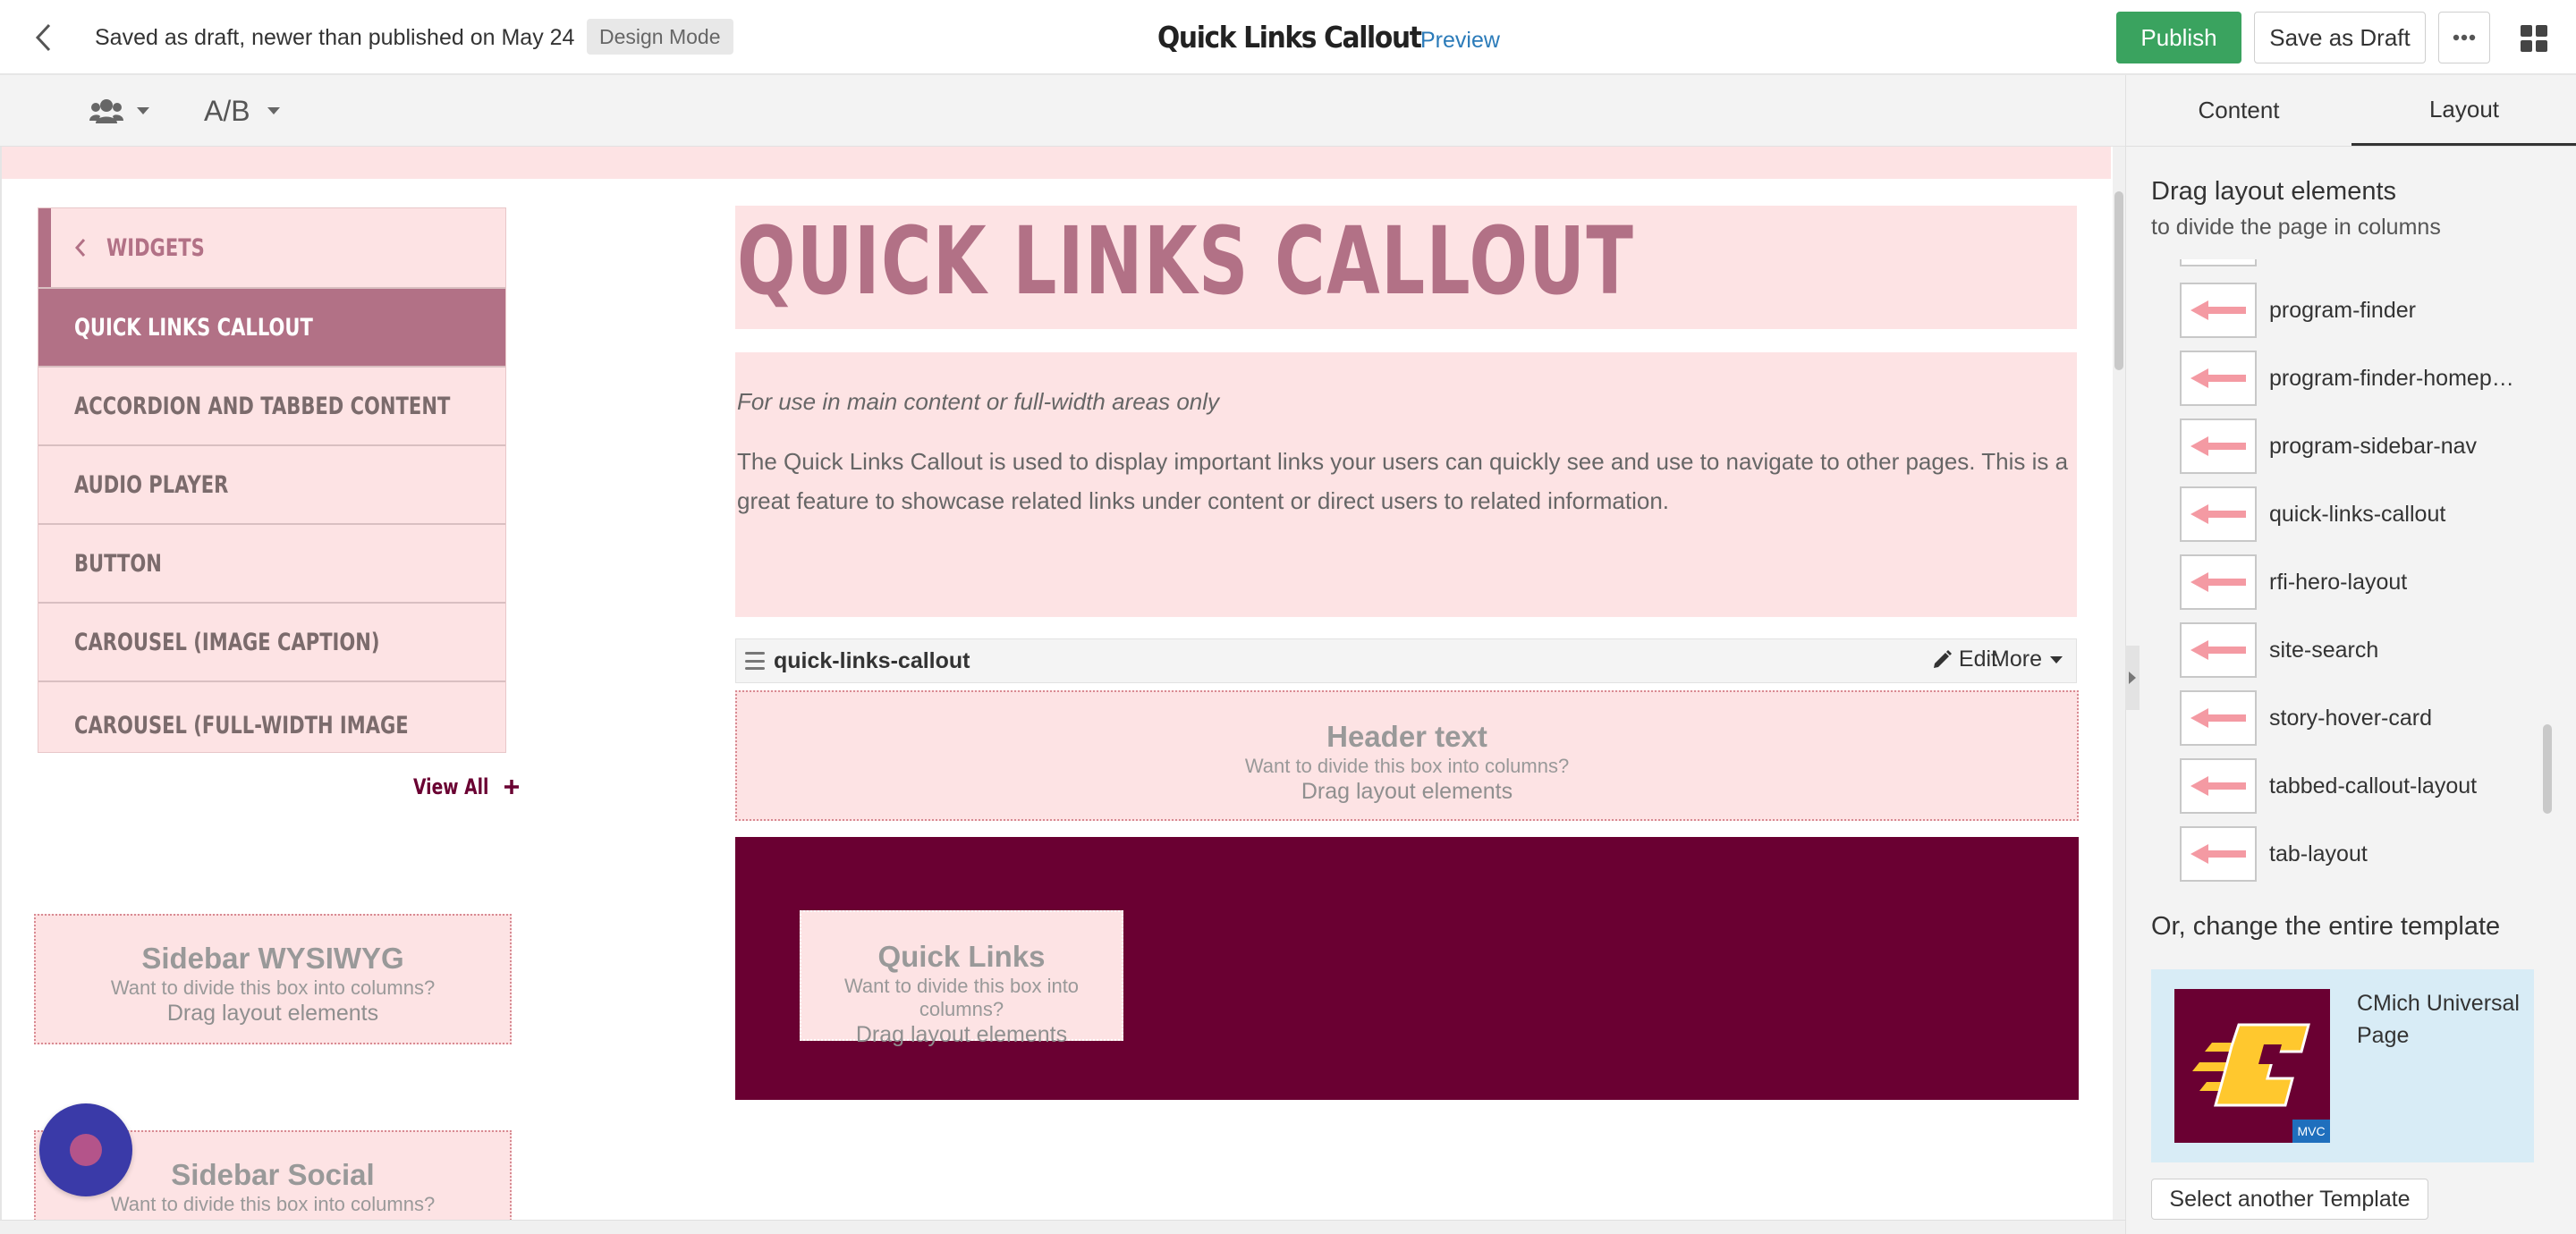  I want to click on layout-item-program-sidebar-nav: program-sidebar-nav, so click(2359, 446).